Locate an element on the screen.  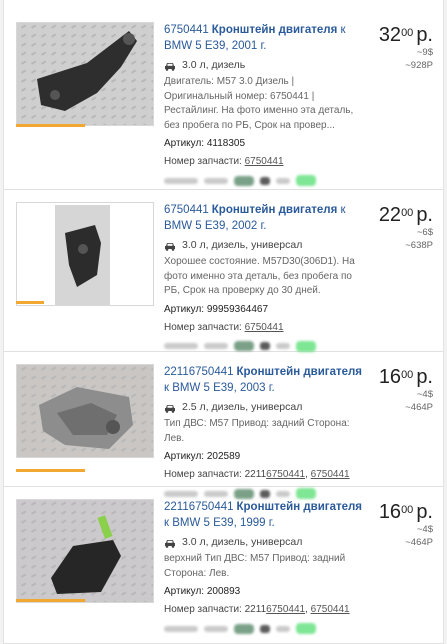
price-usd: ~9$ is located at coordinates (424, 52).